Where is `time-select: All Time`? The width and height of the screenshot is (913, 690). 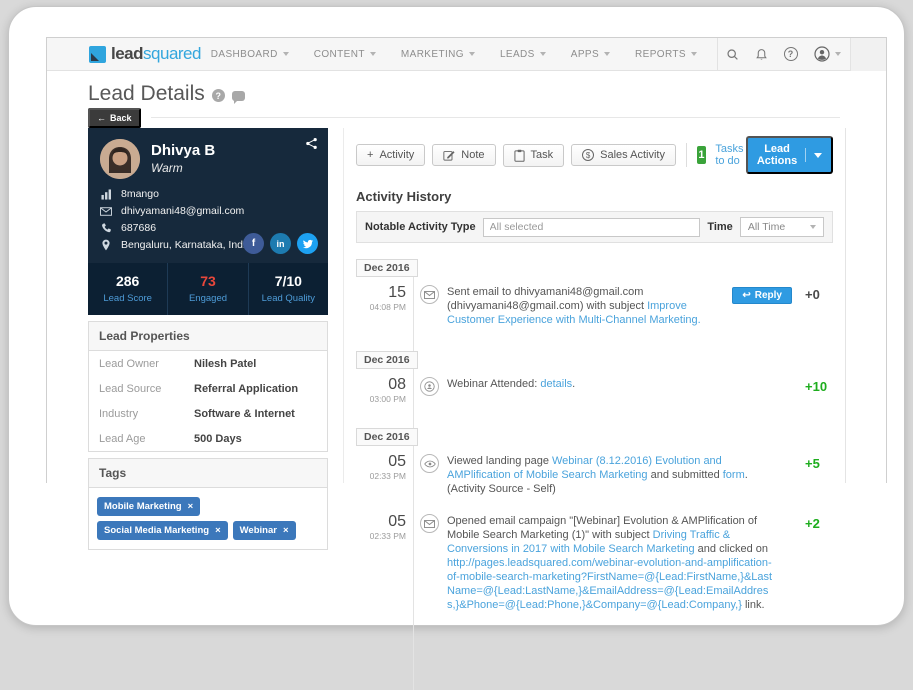 time-select: All Time is located at coordinates (781, 227).